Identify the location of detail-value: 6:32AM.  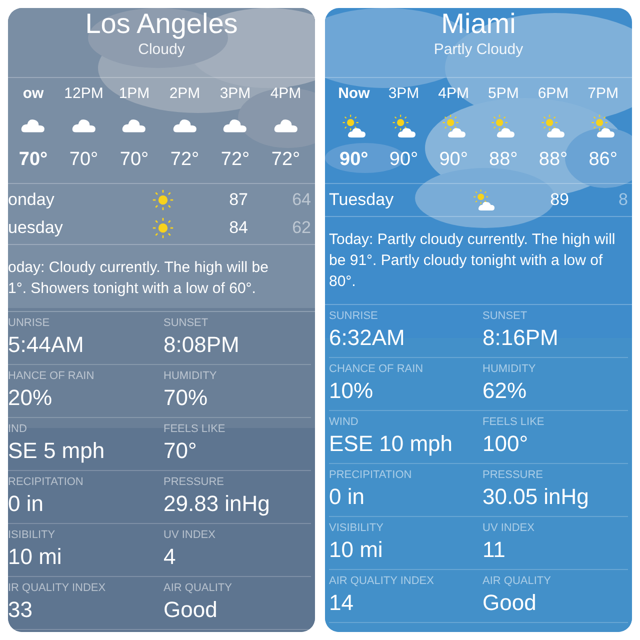
(367, 338).